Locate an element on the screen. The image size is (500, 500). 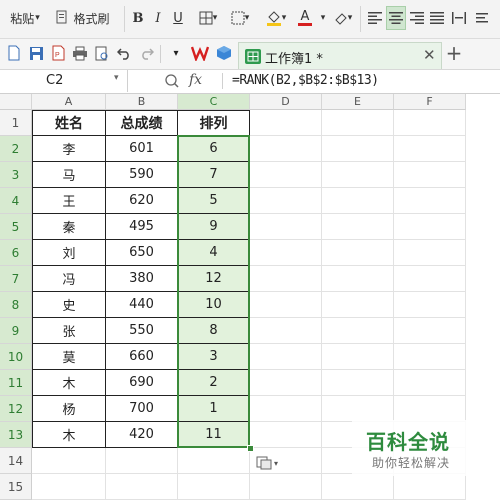
rank-cell: 6 is located at coordinates (214, 149).